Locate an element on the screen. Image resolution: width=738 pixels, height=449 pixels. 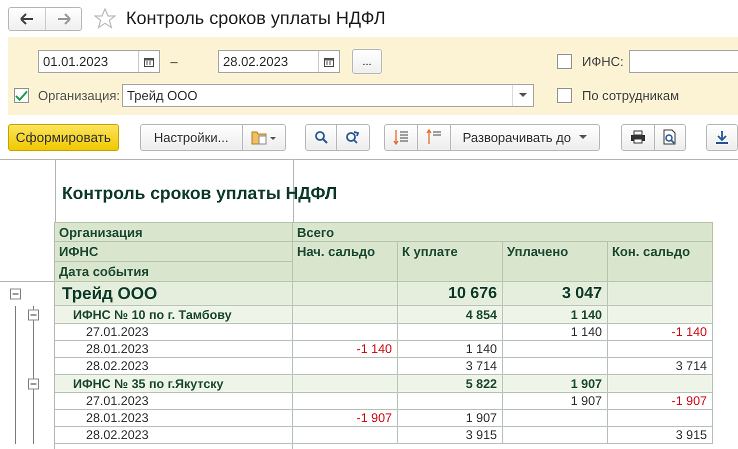
date-from-field: 01.01.2023 is located at coordinates (99, 61).